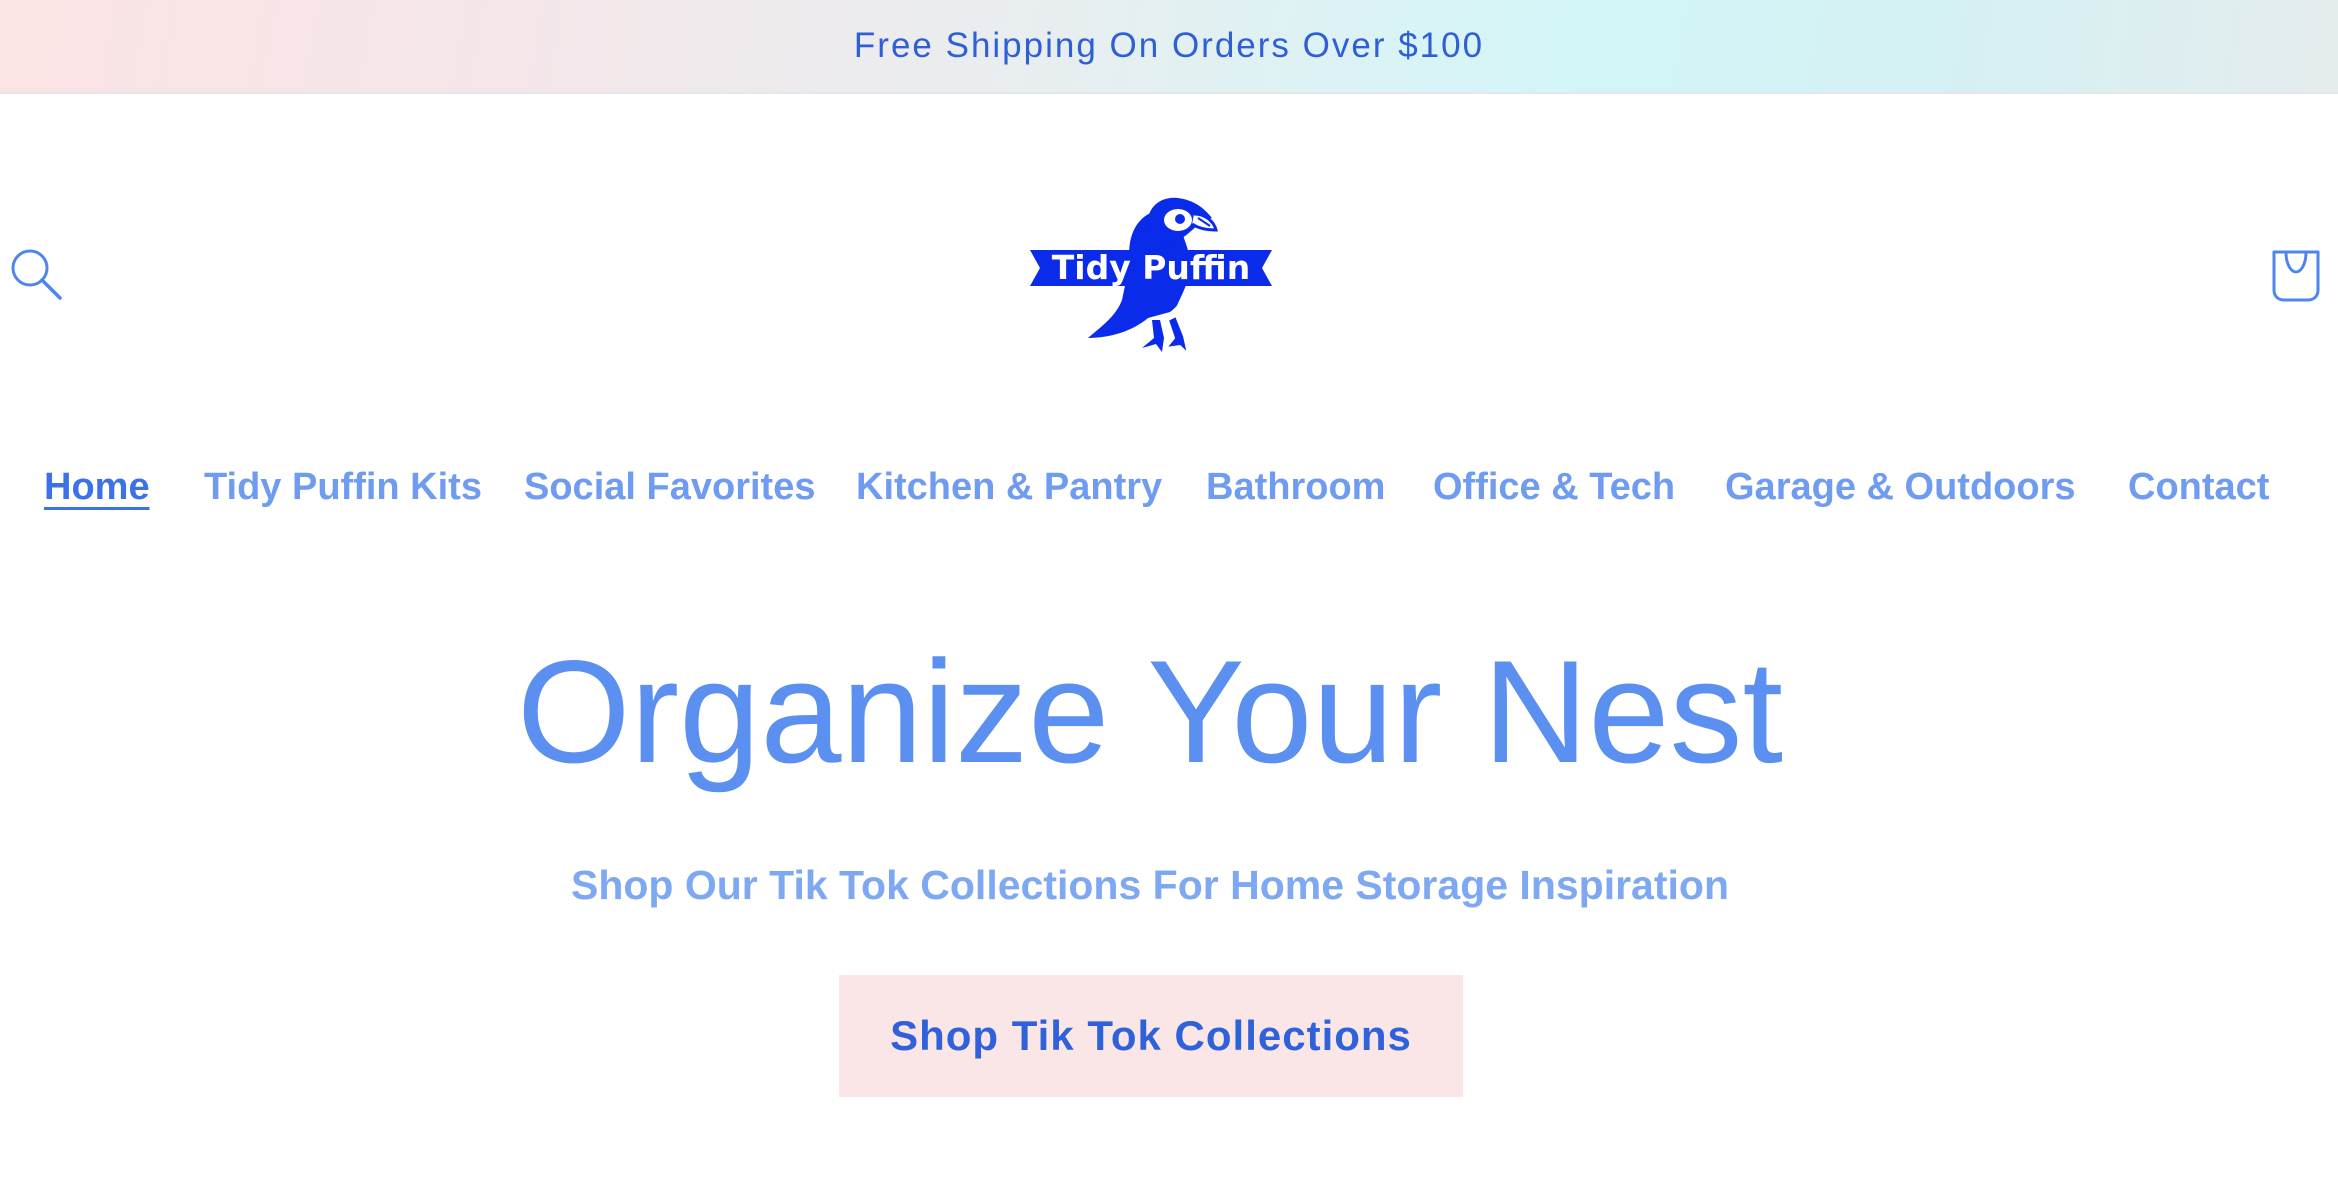  Describe the element at coordinates (1151, 1036) in the screenshot. I see `shop-tiktok-collections-button: Shop Tik Tok Collections` at that location.